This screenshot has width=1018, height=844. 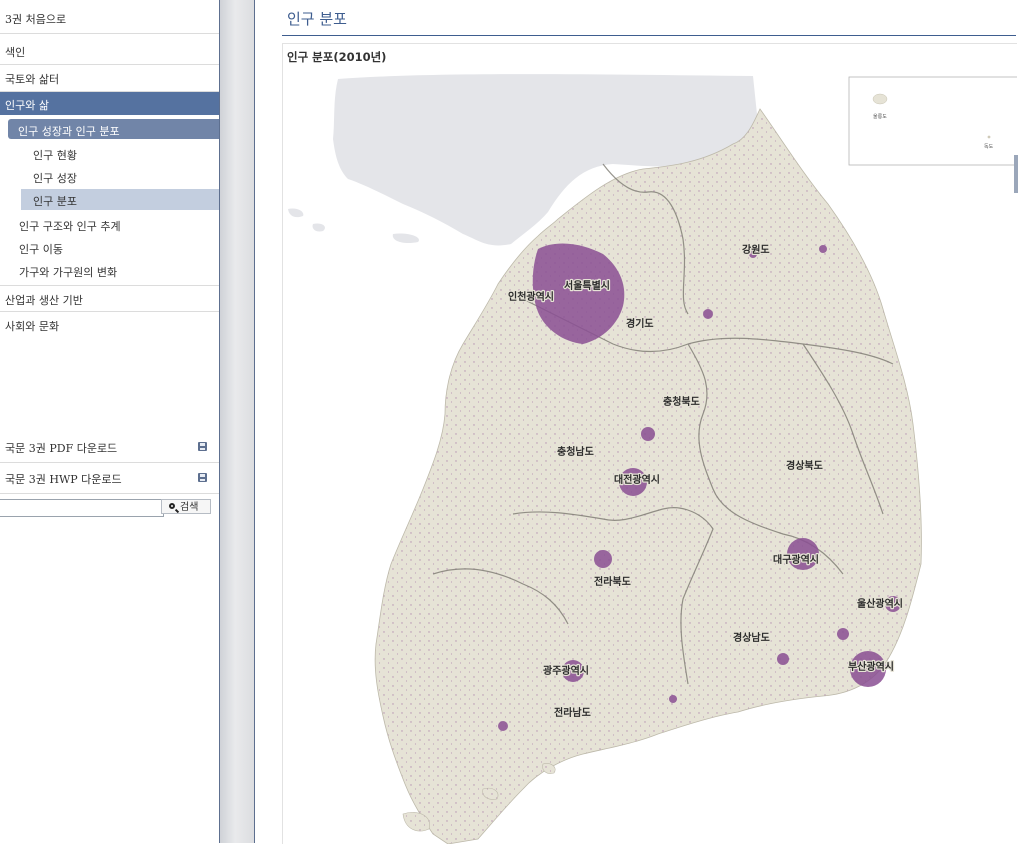 I want to click on sidebar-item-label: 인구 현황, so click(x=55, y=155).